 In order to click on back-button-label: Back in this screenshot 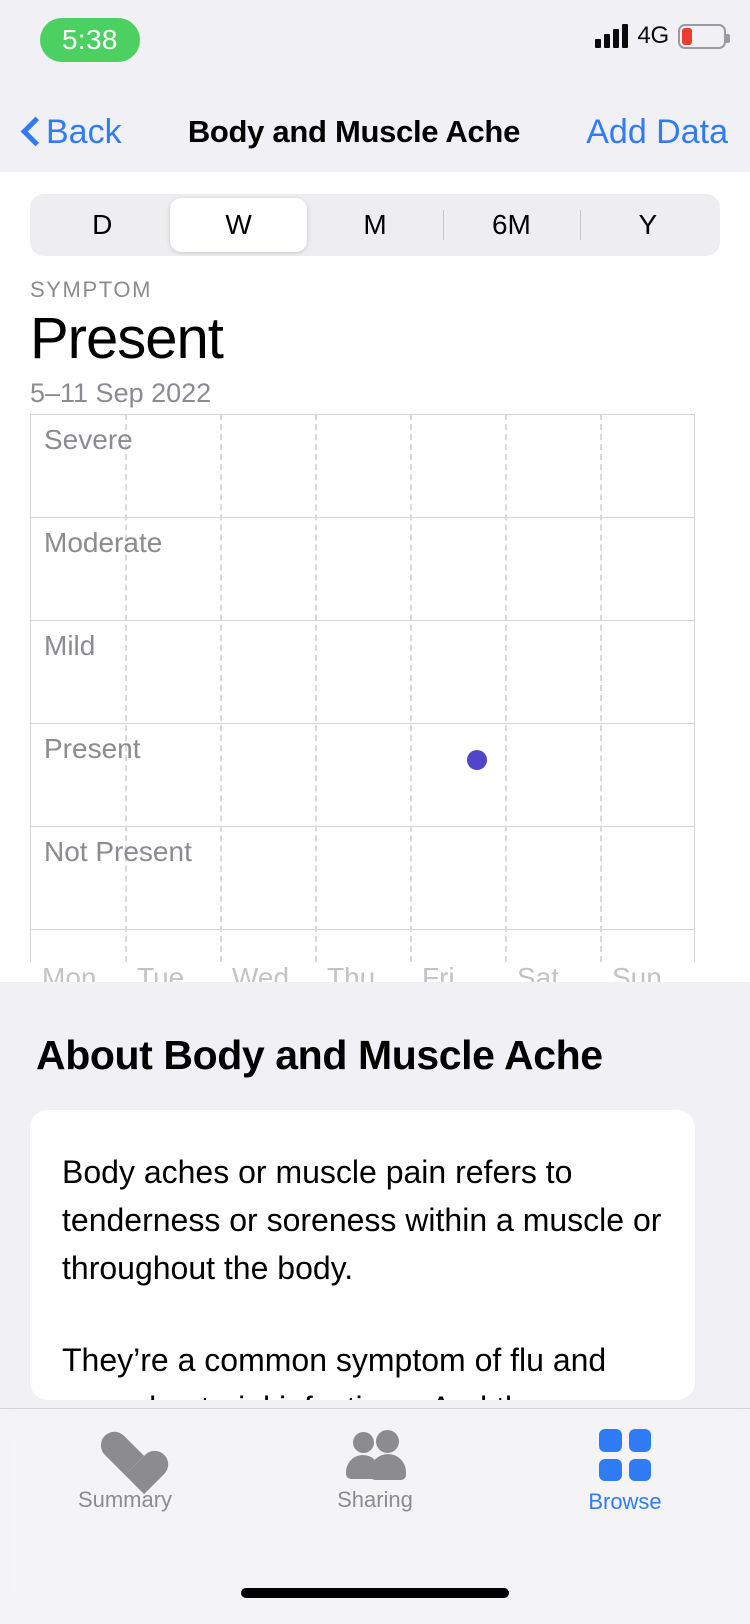, I will do `click(84, 131)`.